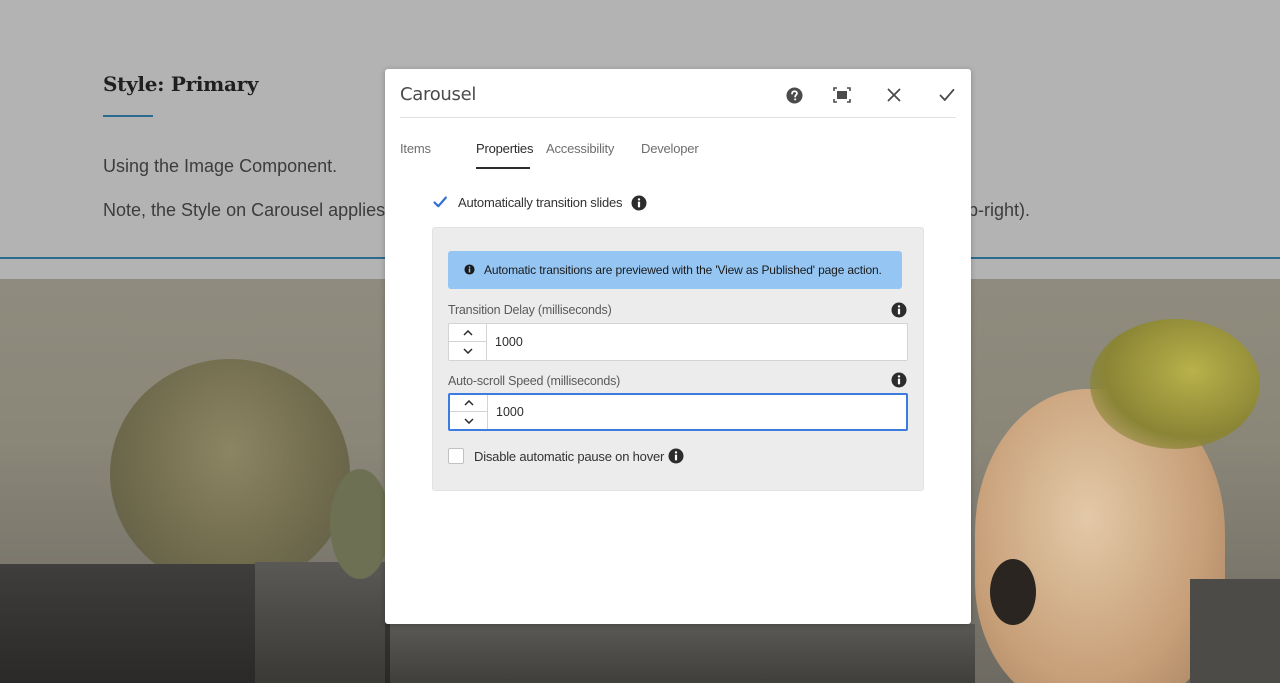 The height and width of the screenshot is (683, 1280). I want to click on autoscroll-speed-stepper, so click(469, 412).